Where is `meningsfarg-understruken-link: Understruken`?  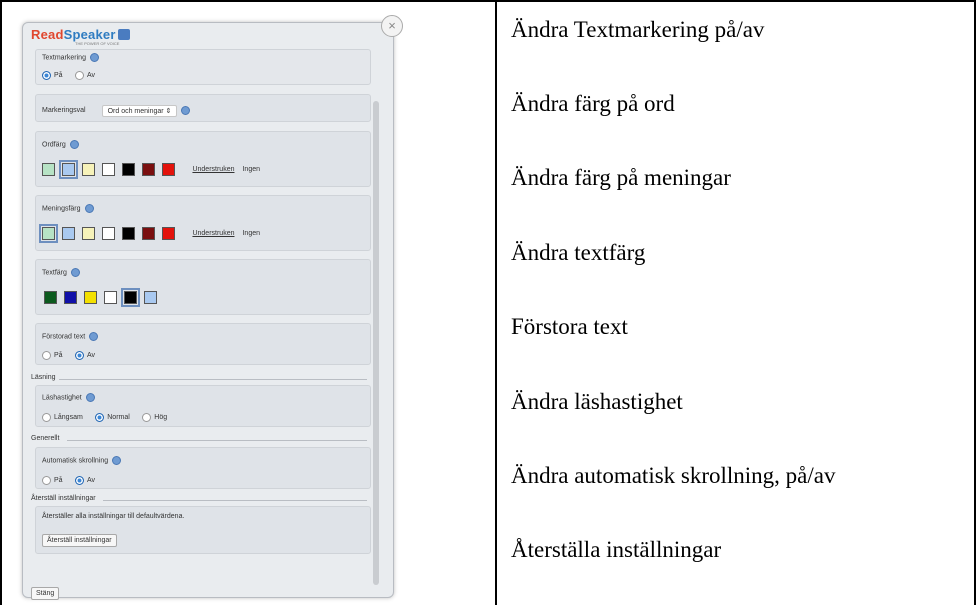
meningsfarg-understruken-link: Understruken is located at coordinates (213, 233).